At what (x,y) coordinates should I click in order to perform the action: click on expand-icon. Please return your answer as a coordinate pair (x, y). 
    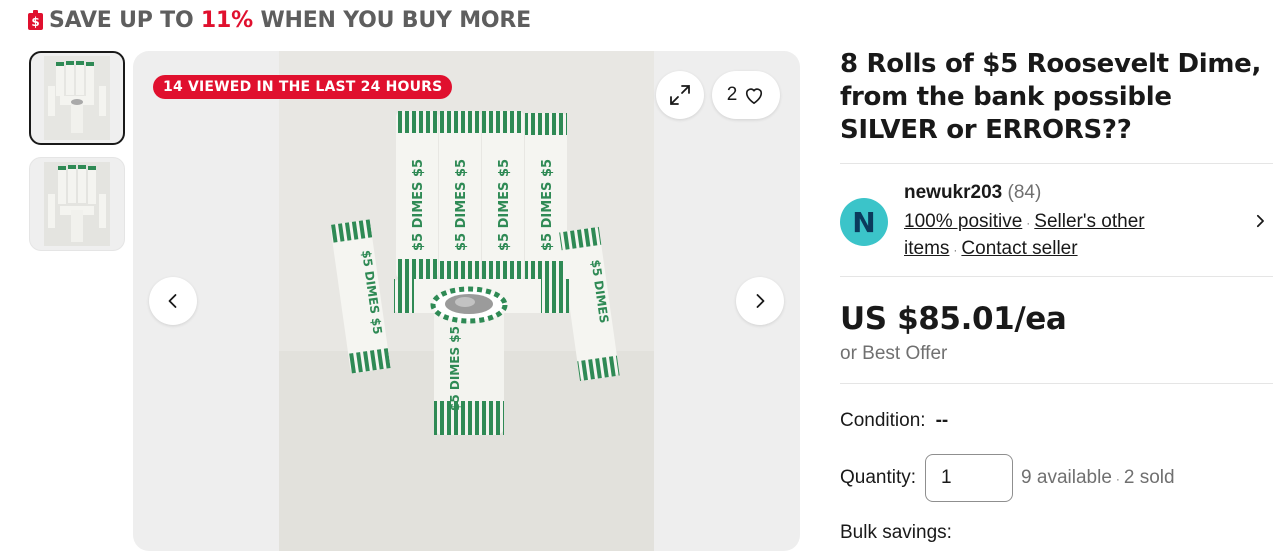
    Looking at the image, I should click on (680, 95).